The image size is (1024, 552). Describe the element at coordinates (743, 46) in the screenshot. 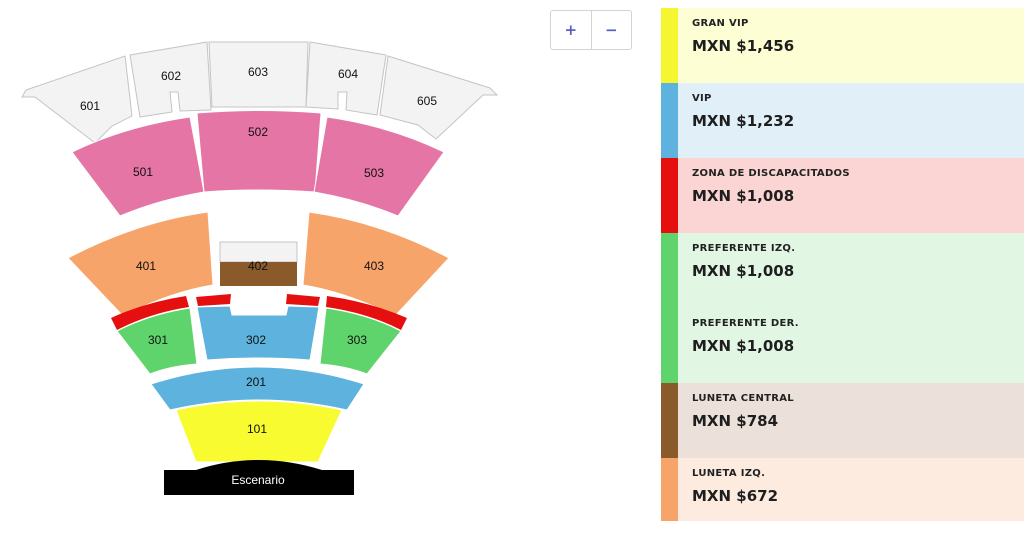

I see `tier-price: MXN $1,456` at that location.